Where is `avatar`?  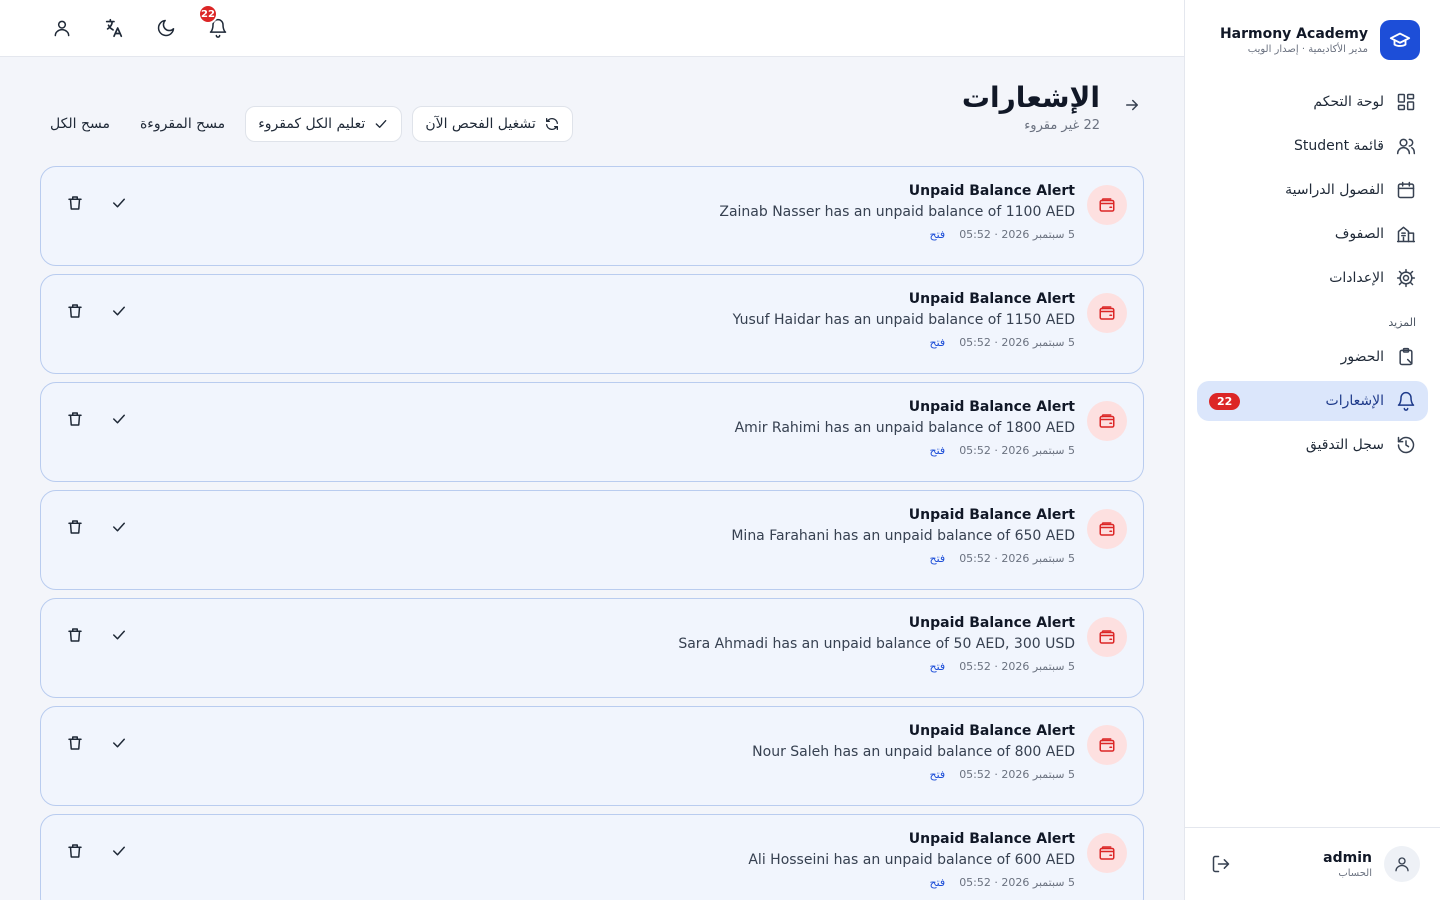
avatar is located at coordinates (1402, 864).